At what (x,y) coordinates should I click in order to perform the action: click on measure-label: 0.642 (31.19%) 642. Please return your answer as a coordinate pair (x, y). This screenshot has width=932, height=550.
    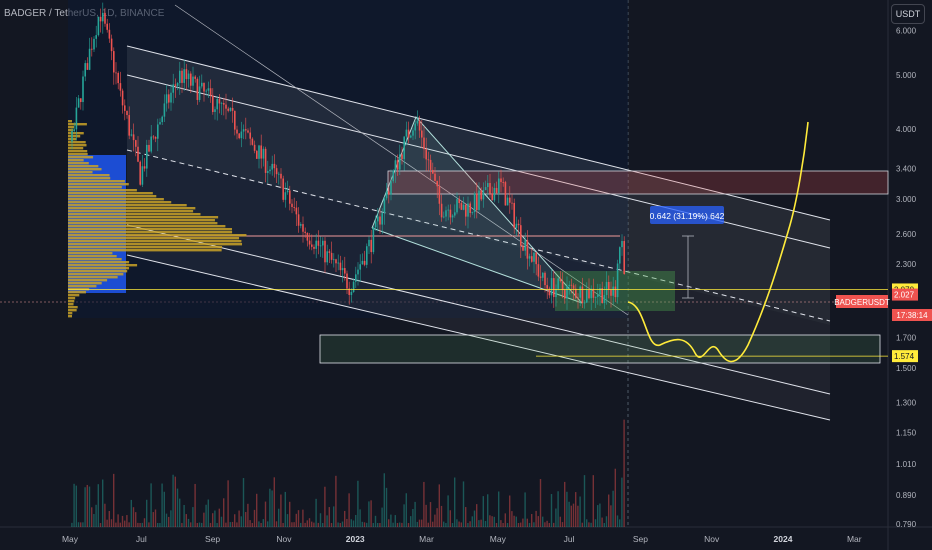
    Looking at the image, I should click on (687, 216).